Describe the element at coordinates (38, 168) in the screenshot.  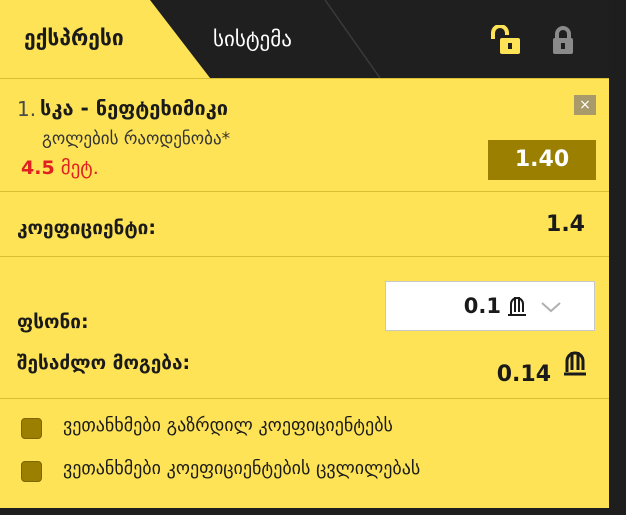
I see `bet-selection-value: 4.5` at that location.